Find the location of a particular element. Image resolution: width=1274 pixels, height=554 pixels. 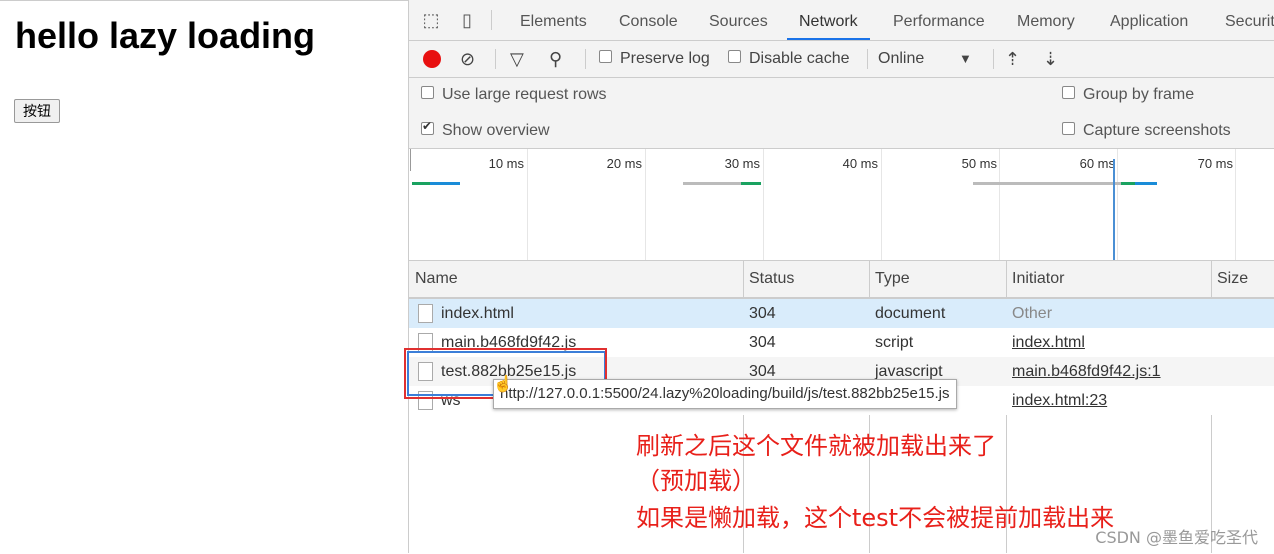

overview-tick: 70 ms is located at coordinates (1215, 163).